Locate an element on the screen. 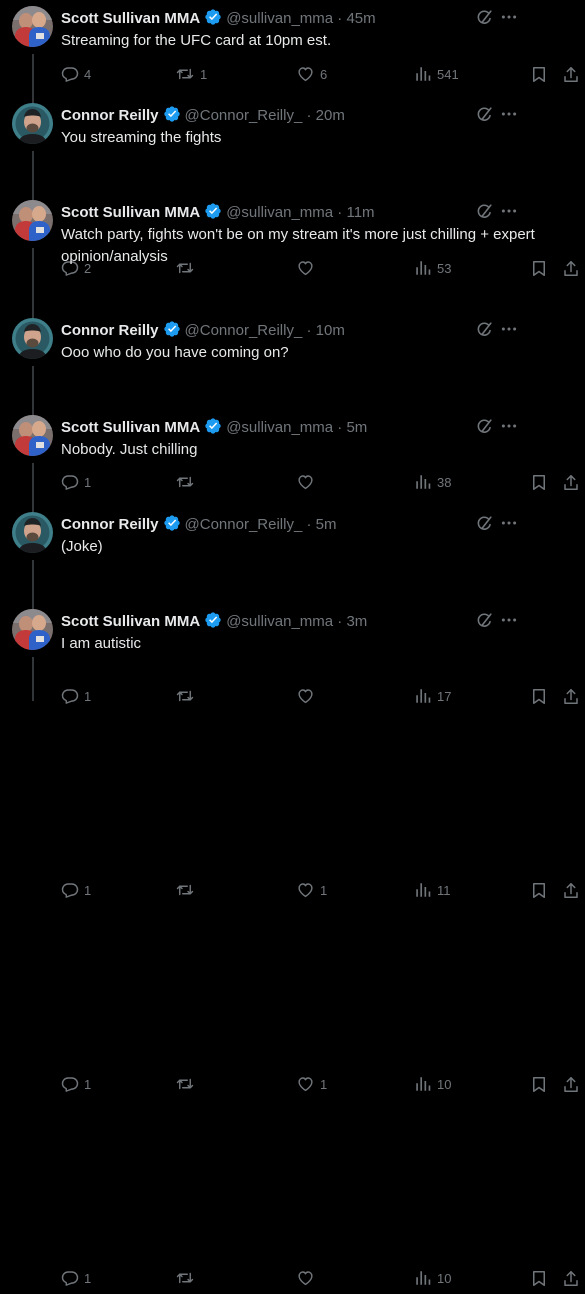 Image resolution: width=585 pixels, height=1294 pixels. views-count: 541 is located at coordinates (448, 74).